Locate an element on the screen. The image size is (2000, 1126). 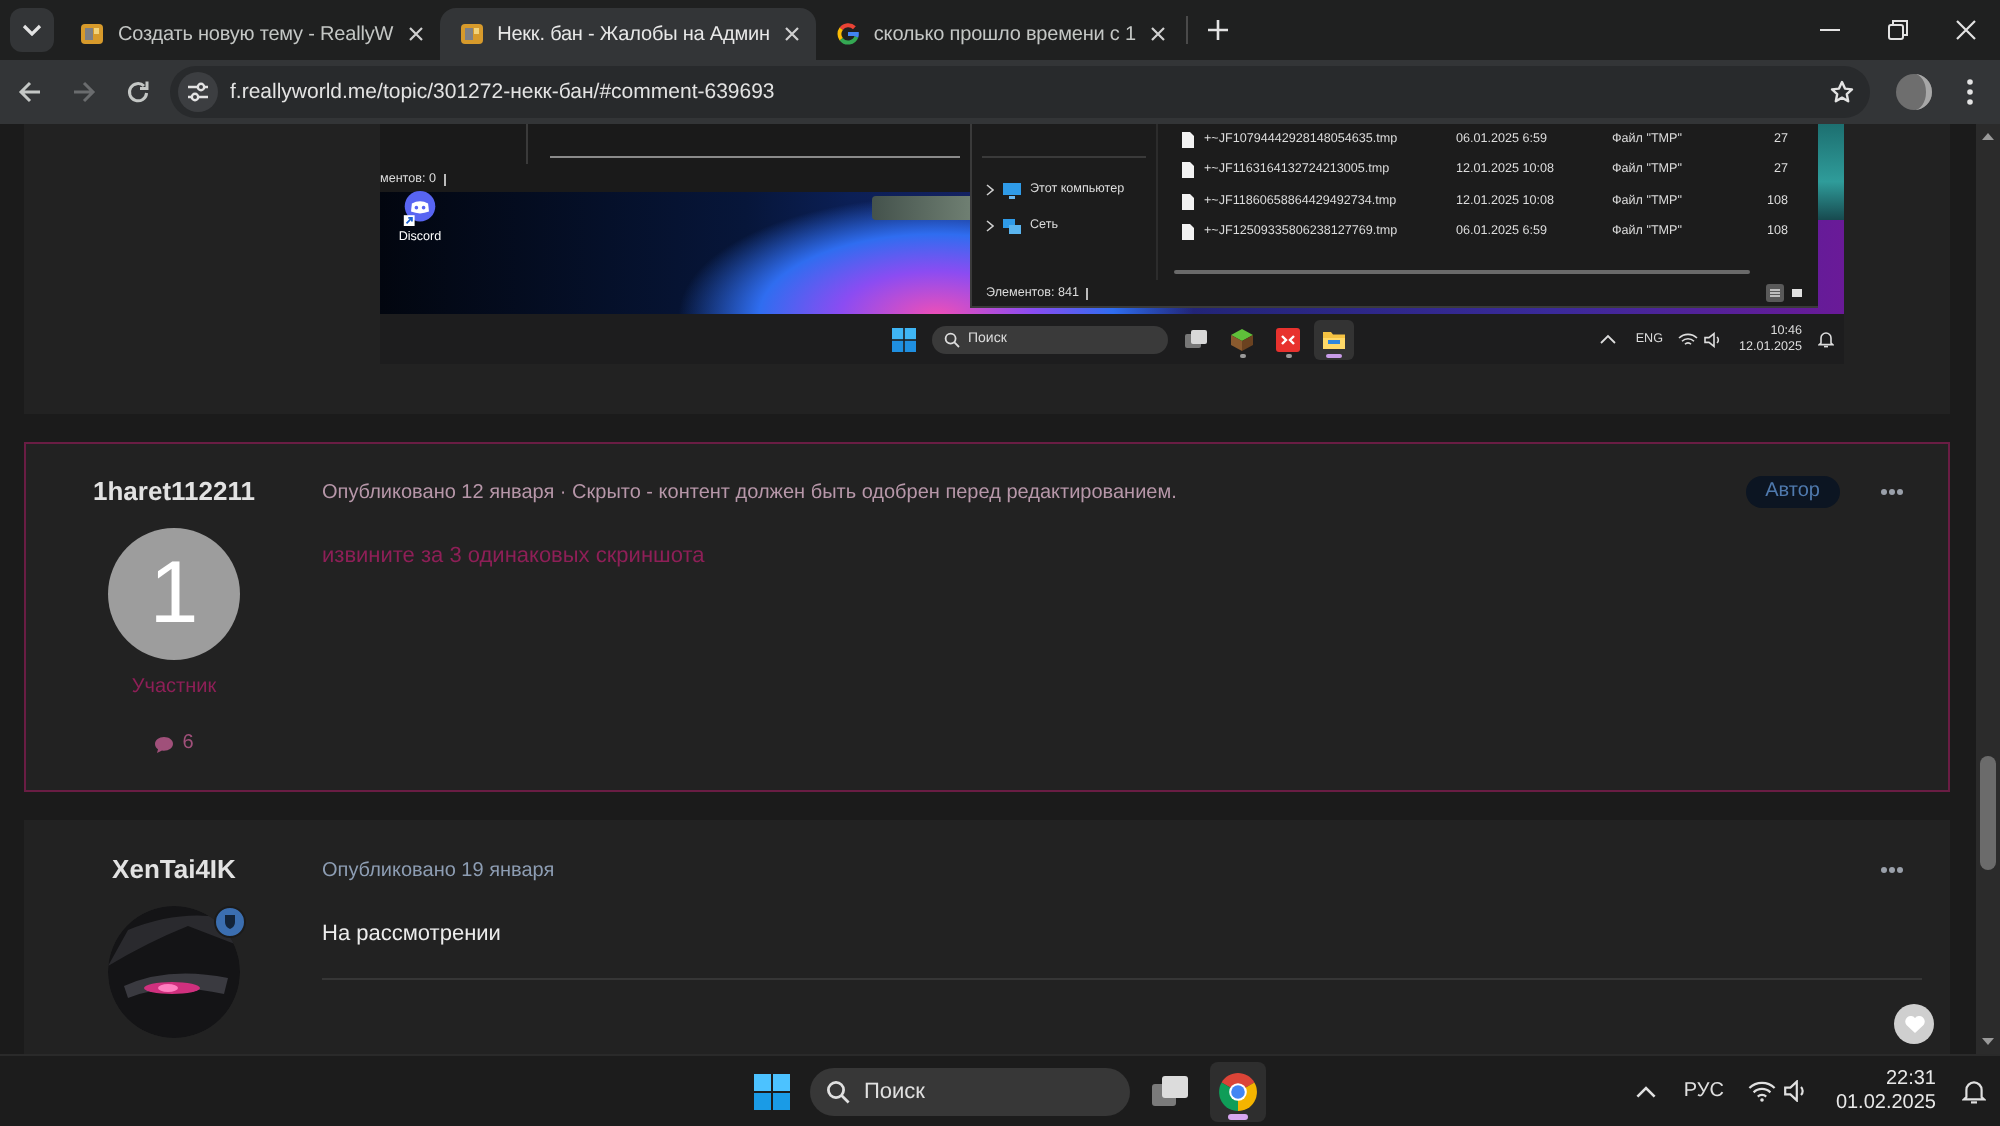
heart-icon is located at coordinates (1914, 1024).